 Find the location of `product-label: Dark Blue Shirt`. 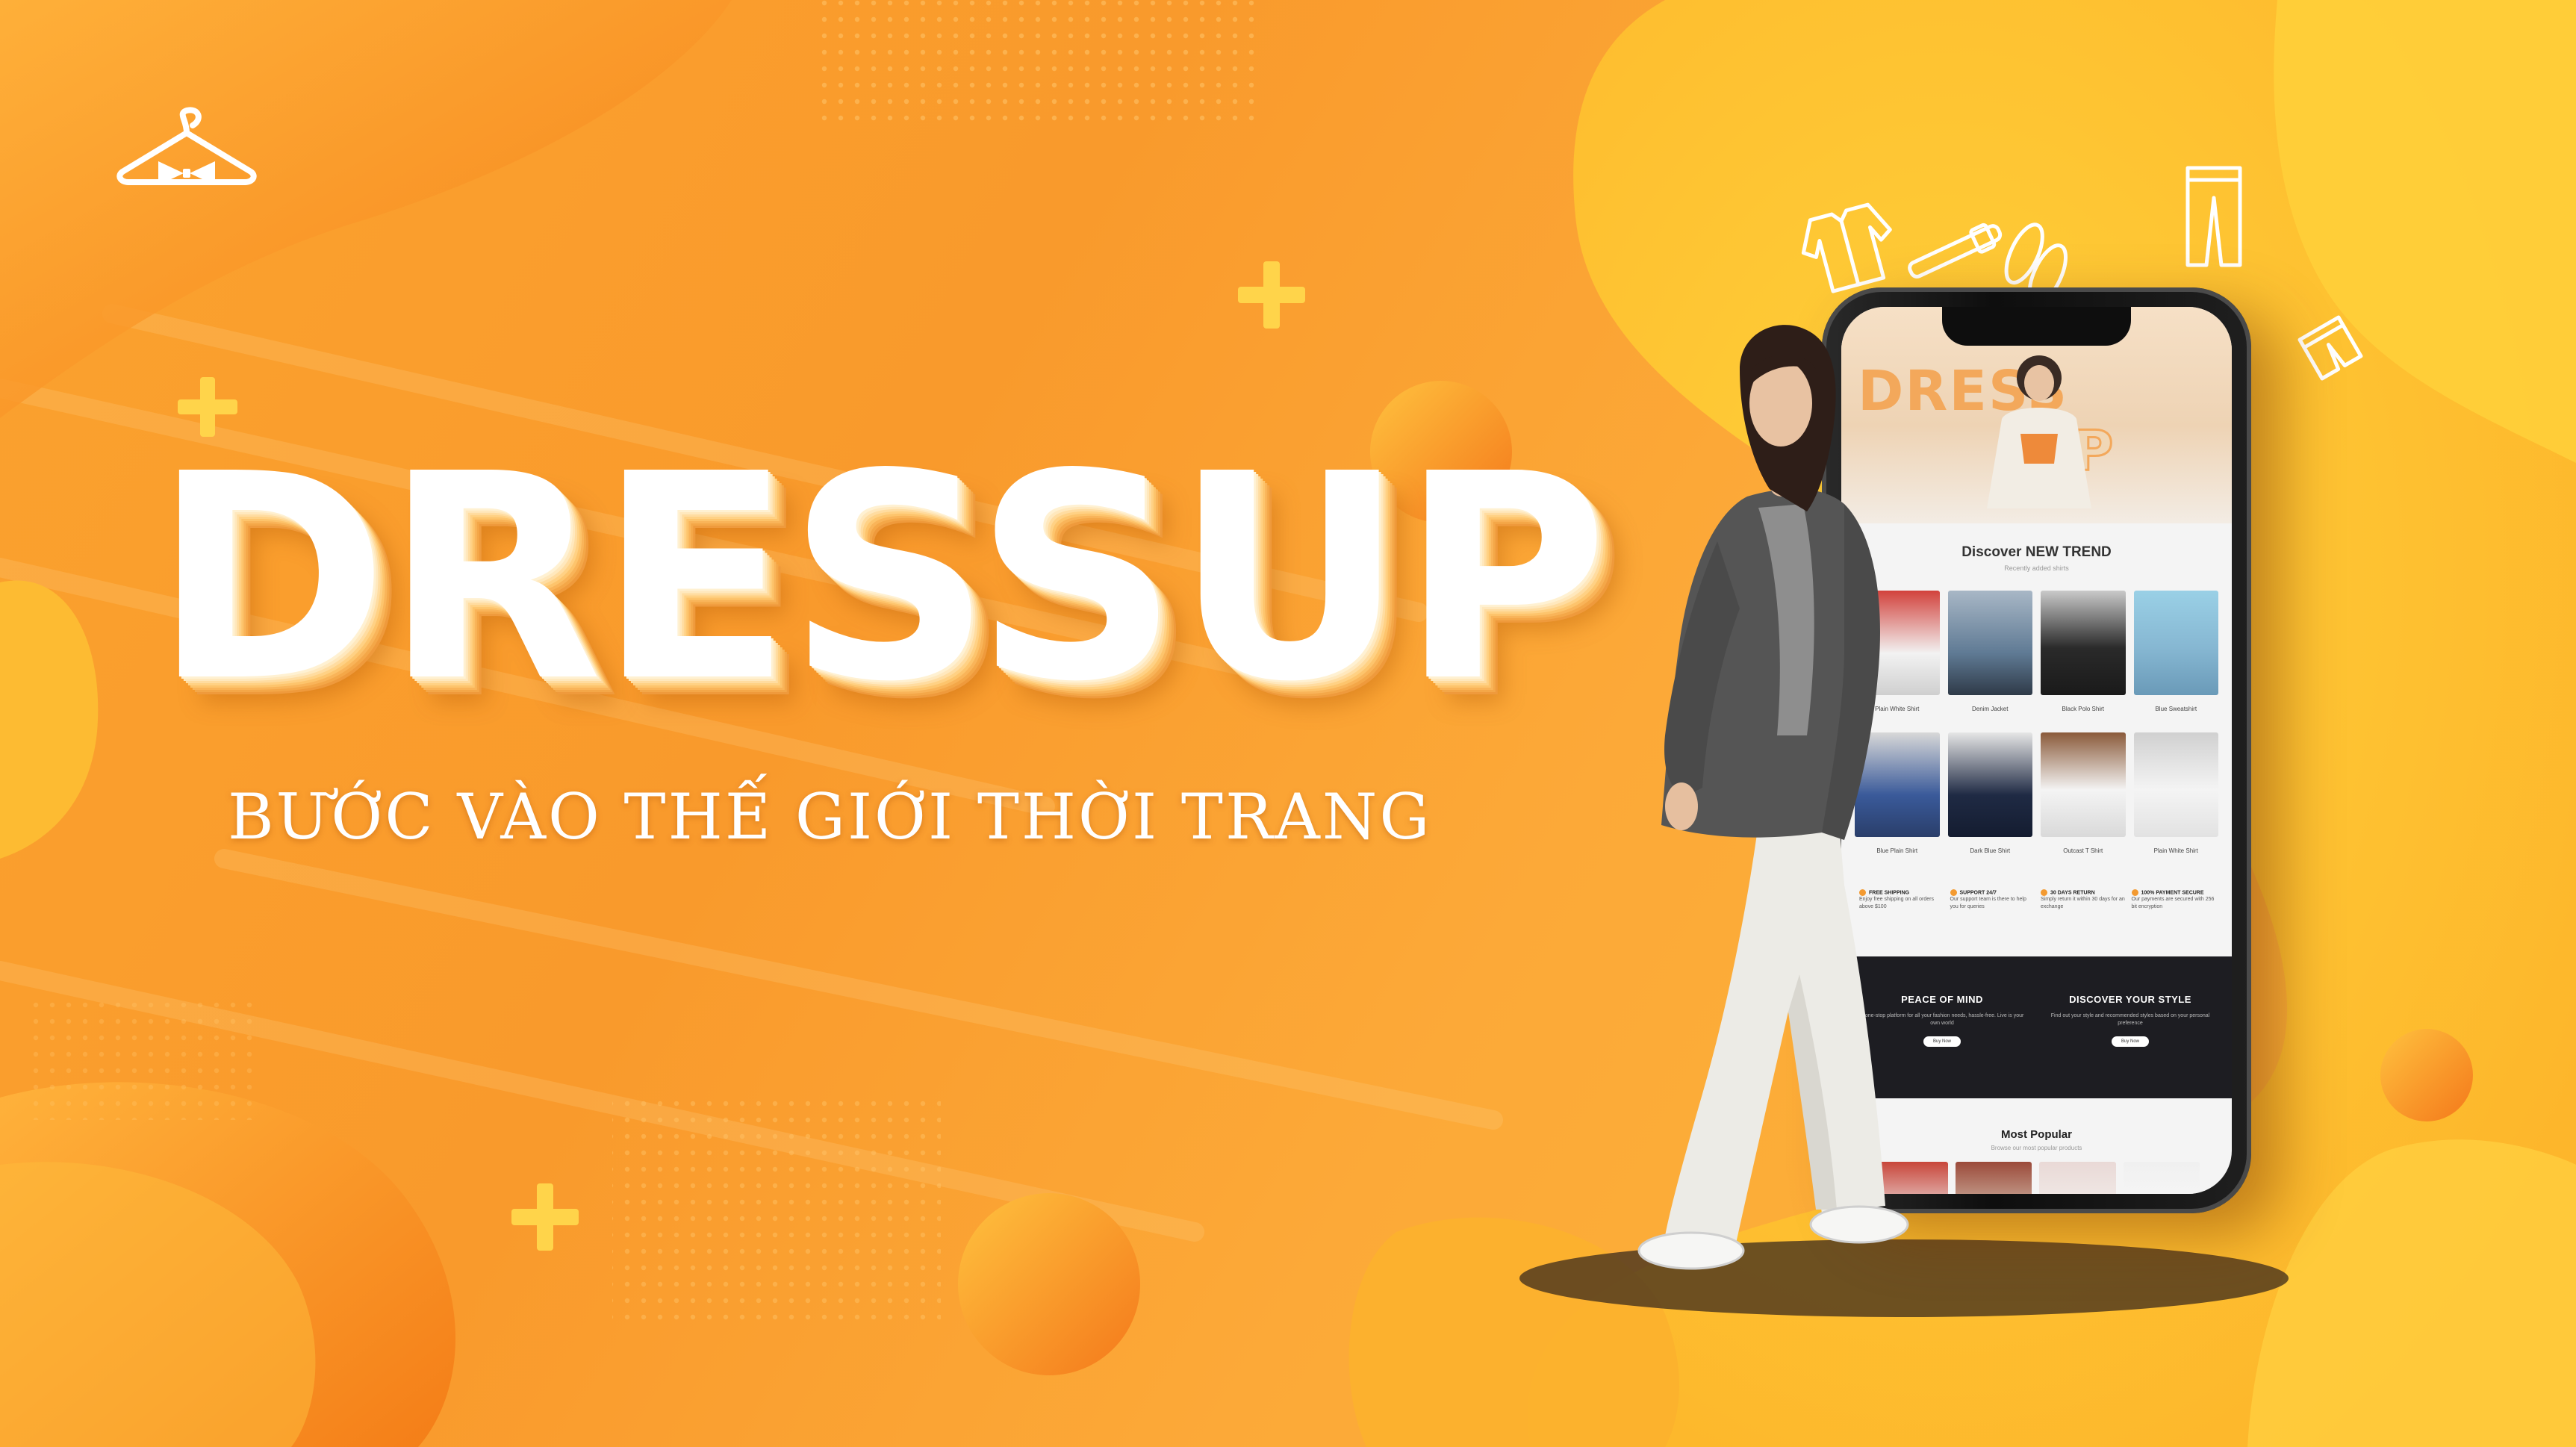

product-label: Dark Blue Shirt is located at coordinates (1990, 850).